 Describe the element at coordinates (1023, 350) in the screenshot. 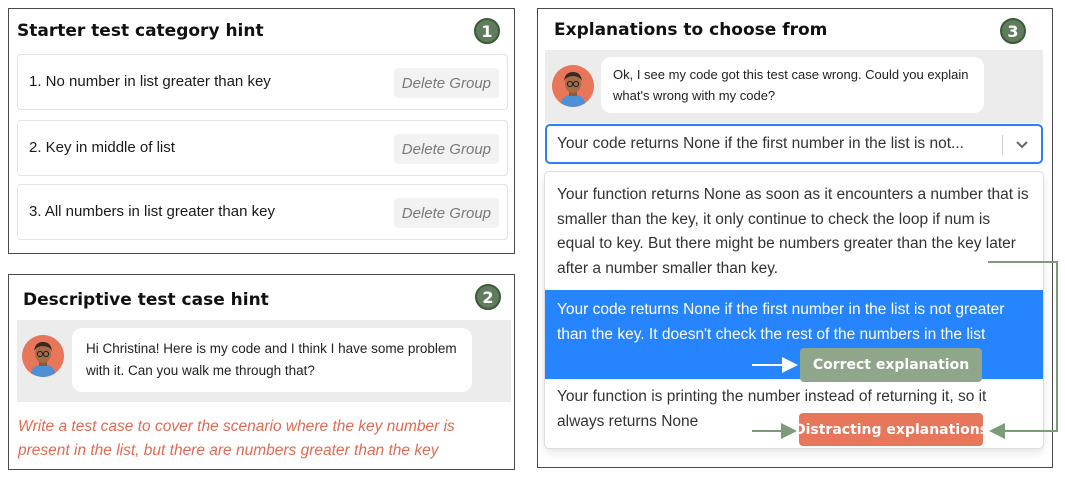

I see `arrow-from-first-option` at that location.